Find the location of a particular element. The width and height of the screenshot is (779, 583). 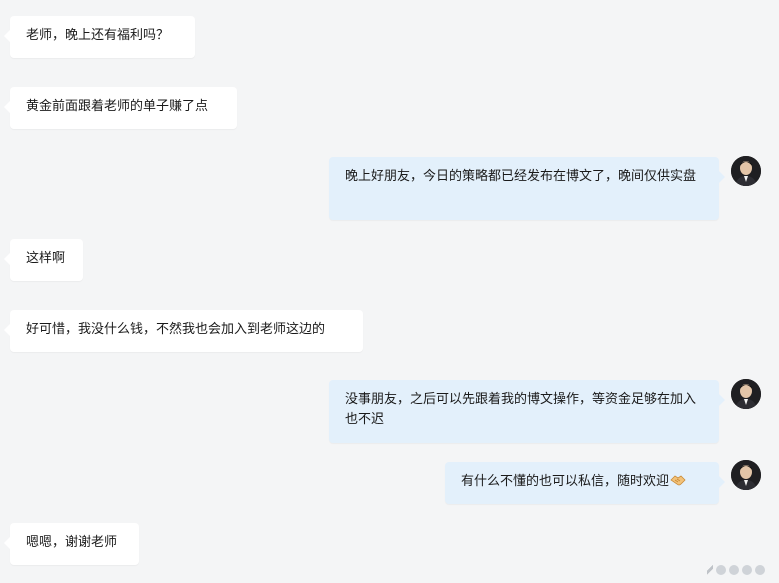

message-text: 这样啊 is located at coordinates (46, 258).